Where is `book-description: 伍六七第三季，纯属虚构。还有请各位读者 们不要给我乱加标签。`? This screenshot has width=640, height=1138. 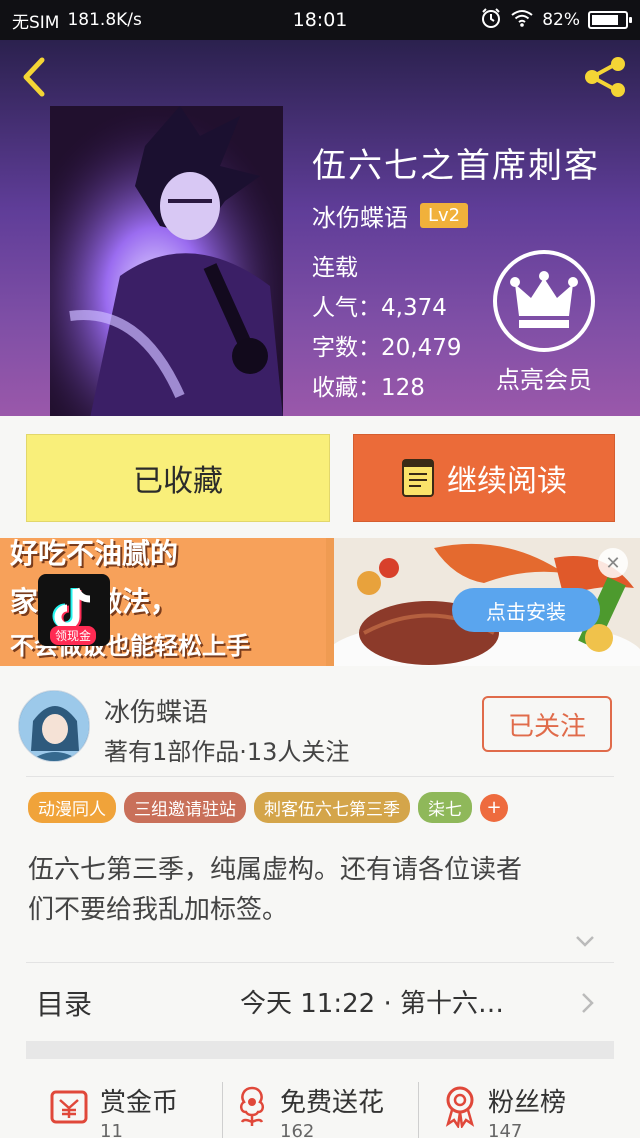 book-description: 伍六七第三季，纯属虚构。还有请各位读者 们不要给我乱加标签。 is located at coordinates (321, 890).